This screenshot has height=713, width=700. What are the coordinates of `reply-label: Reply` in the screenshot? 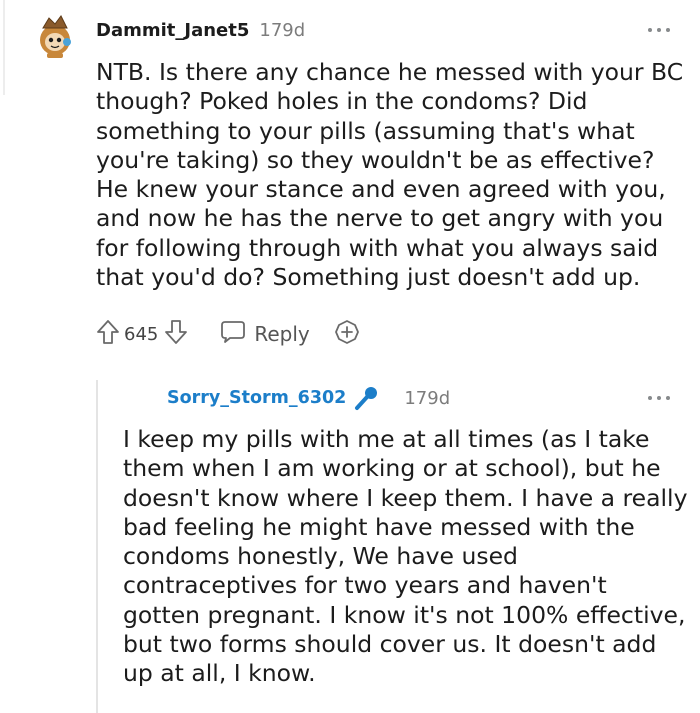 It's located at (282, 334).